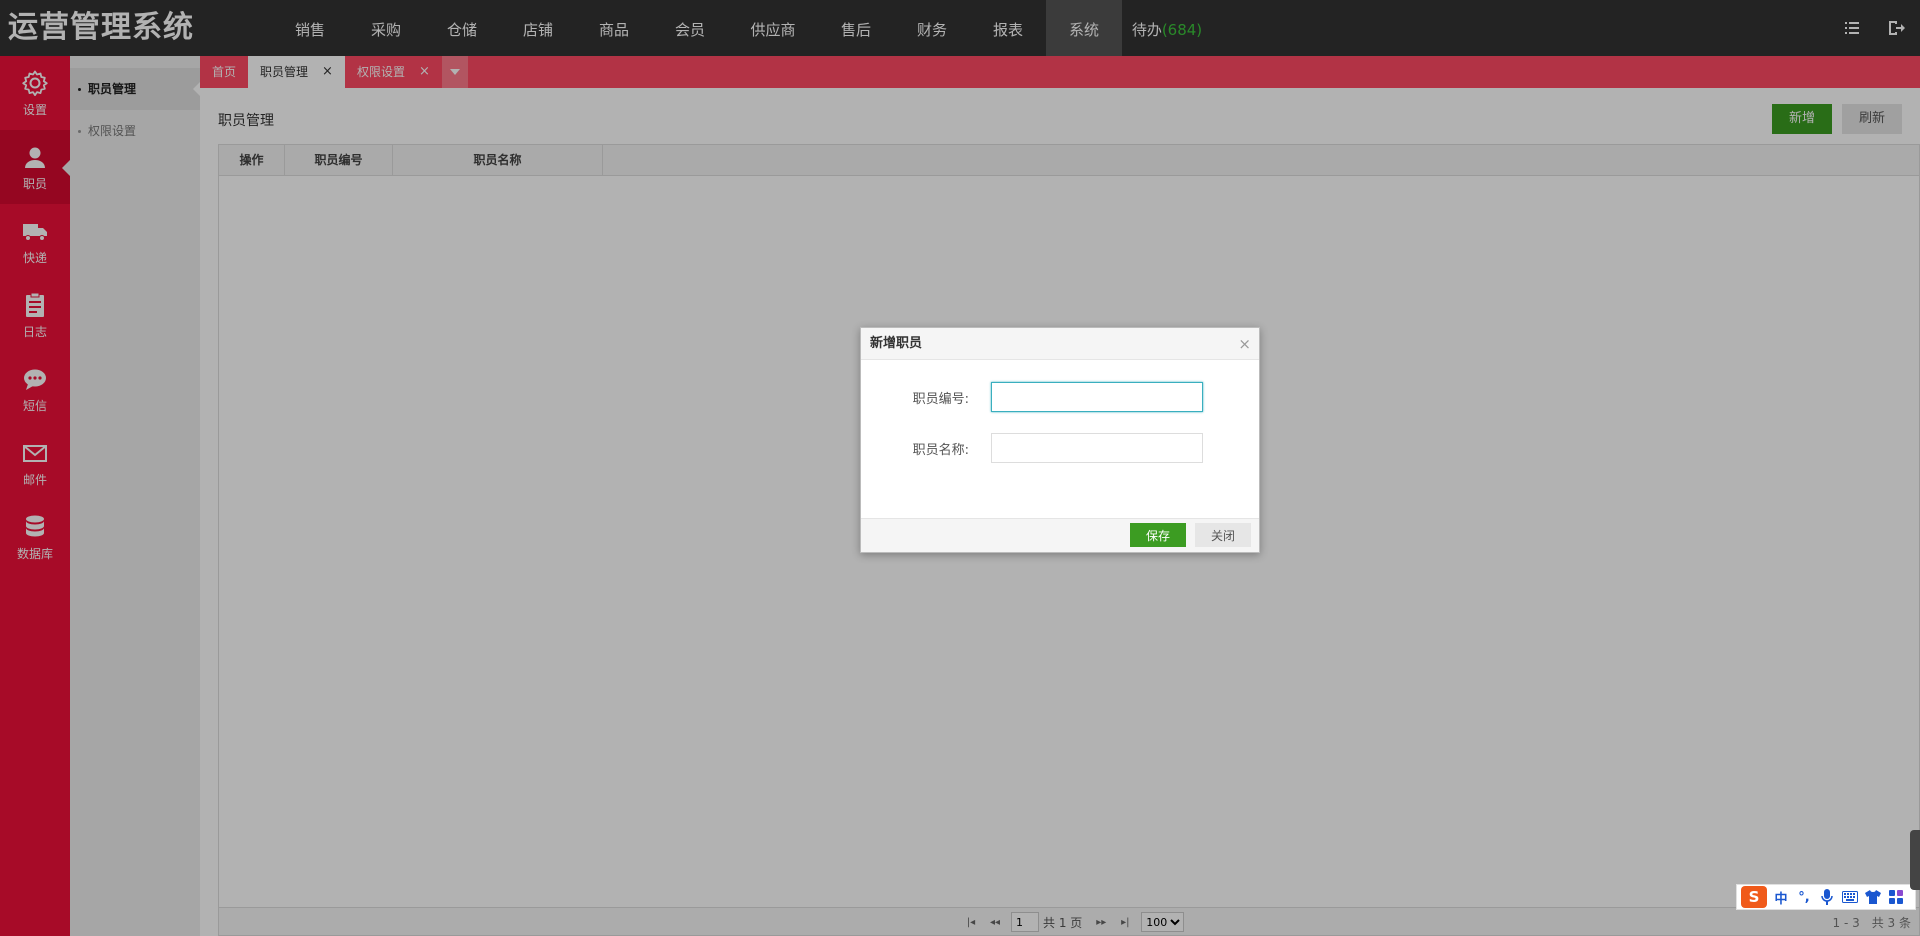 The image size is (1920, 936). I want to click on close-icon: ×, so click(1244, 344).